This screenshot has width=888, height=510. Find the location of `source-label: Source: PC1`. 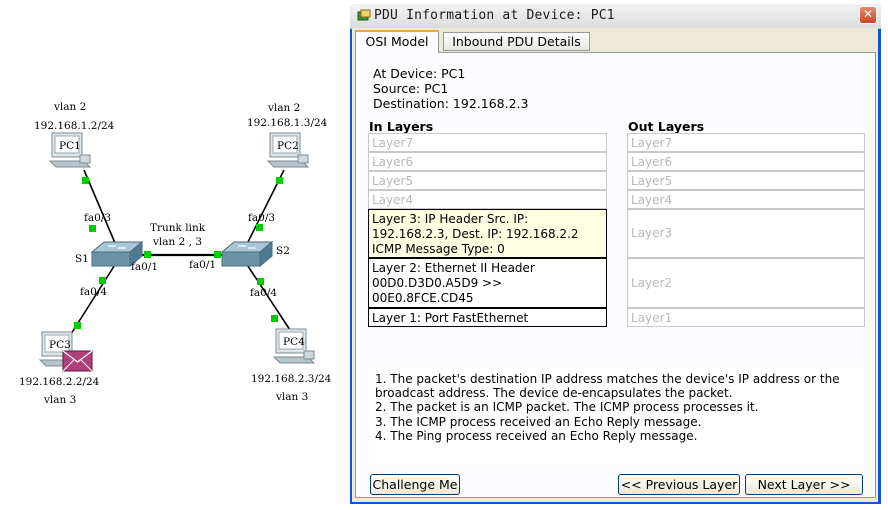

source-label: Source: PC1 is located at coordinates (411, 88).